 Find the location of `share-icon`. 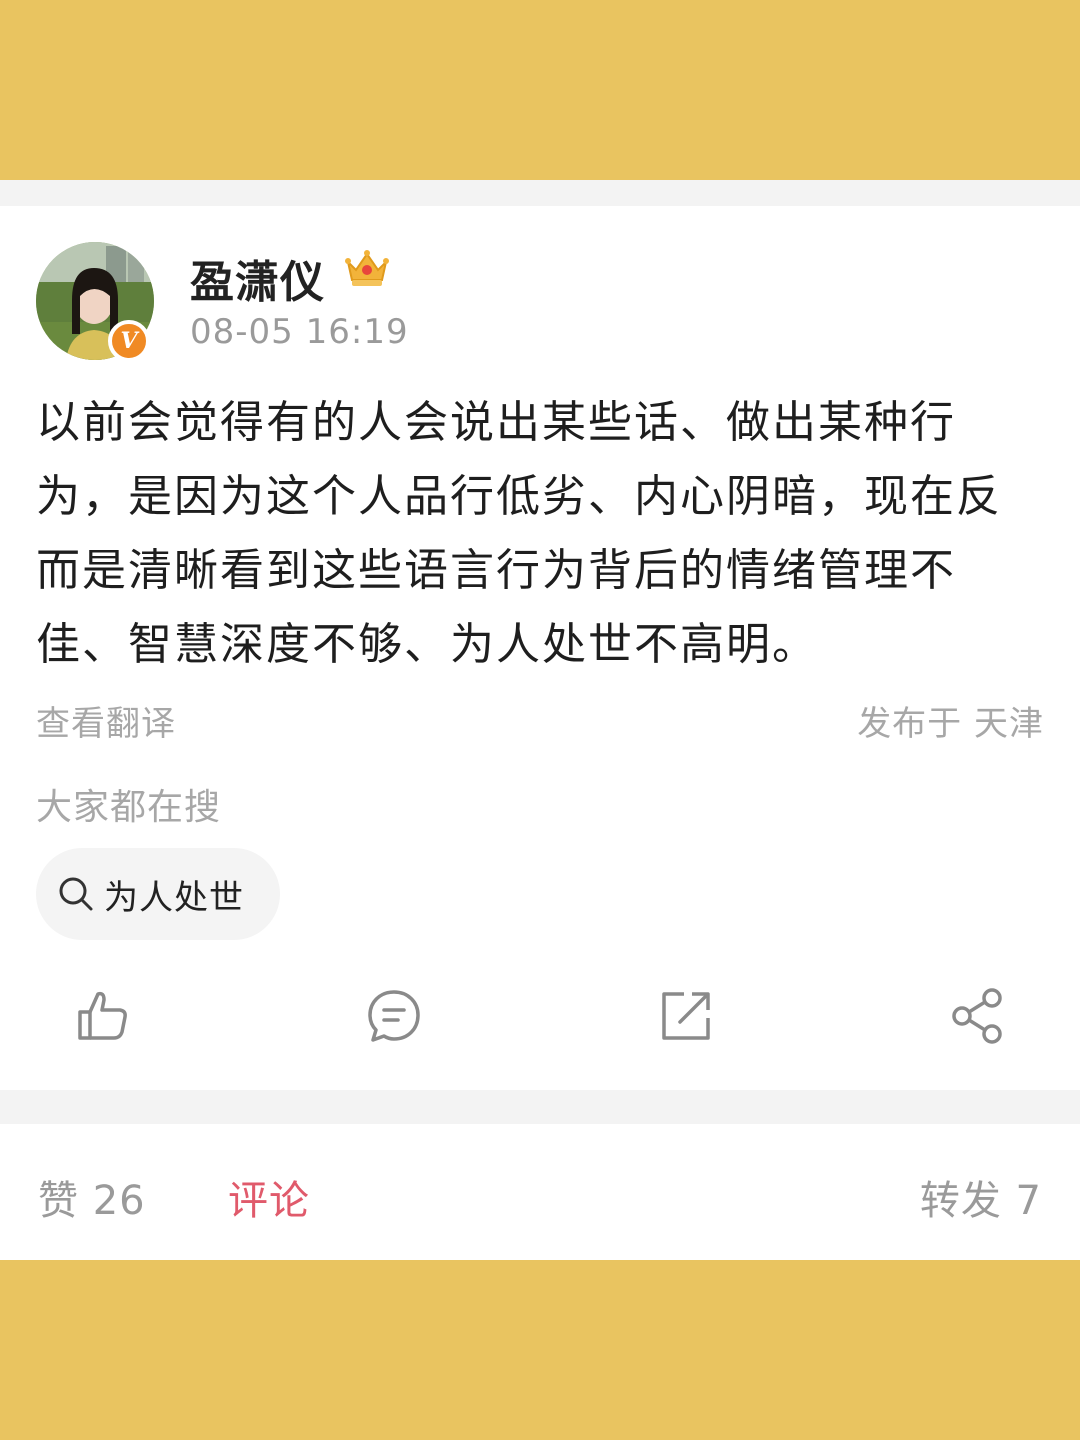

share-icon is located at coordinates (977, 1016).